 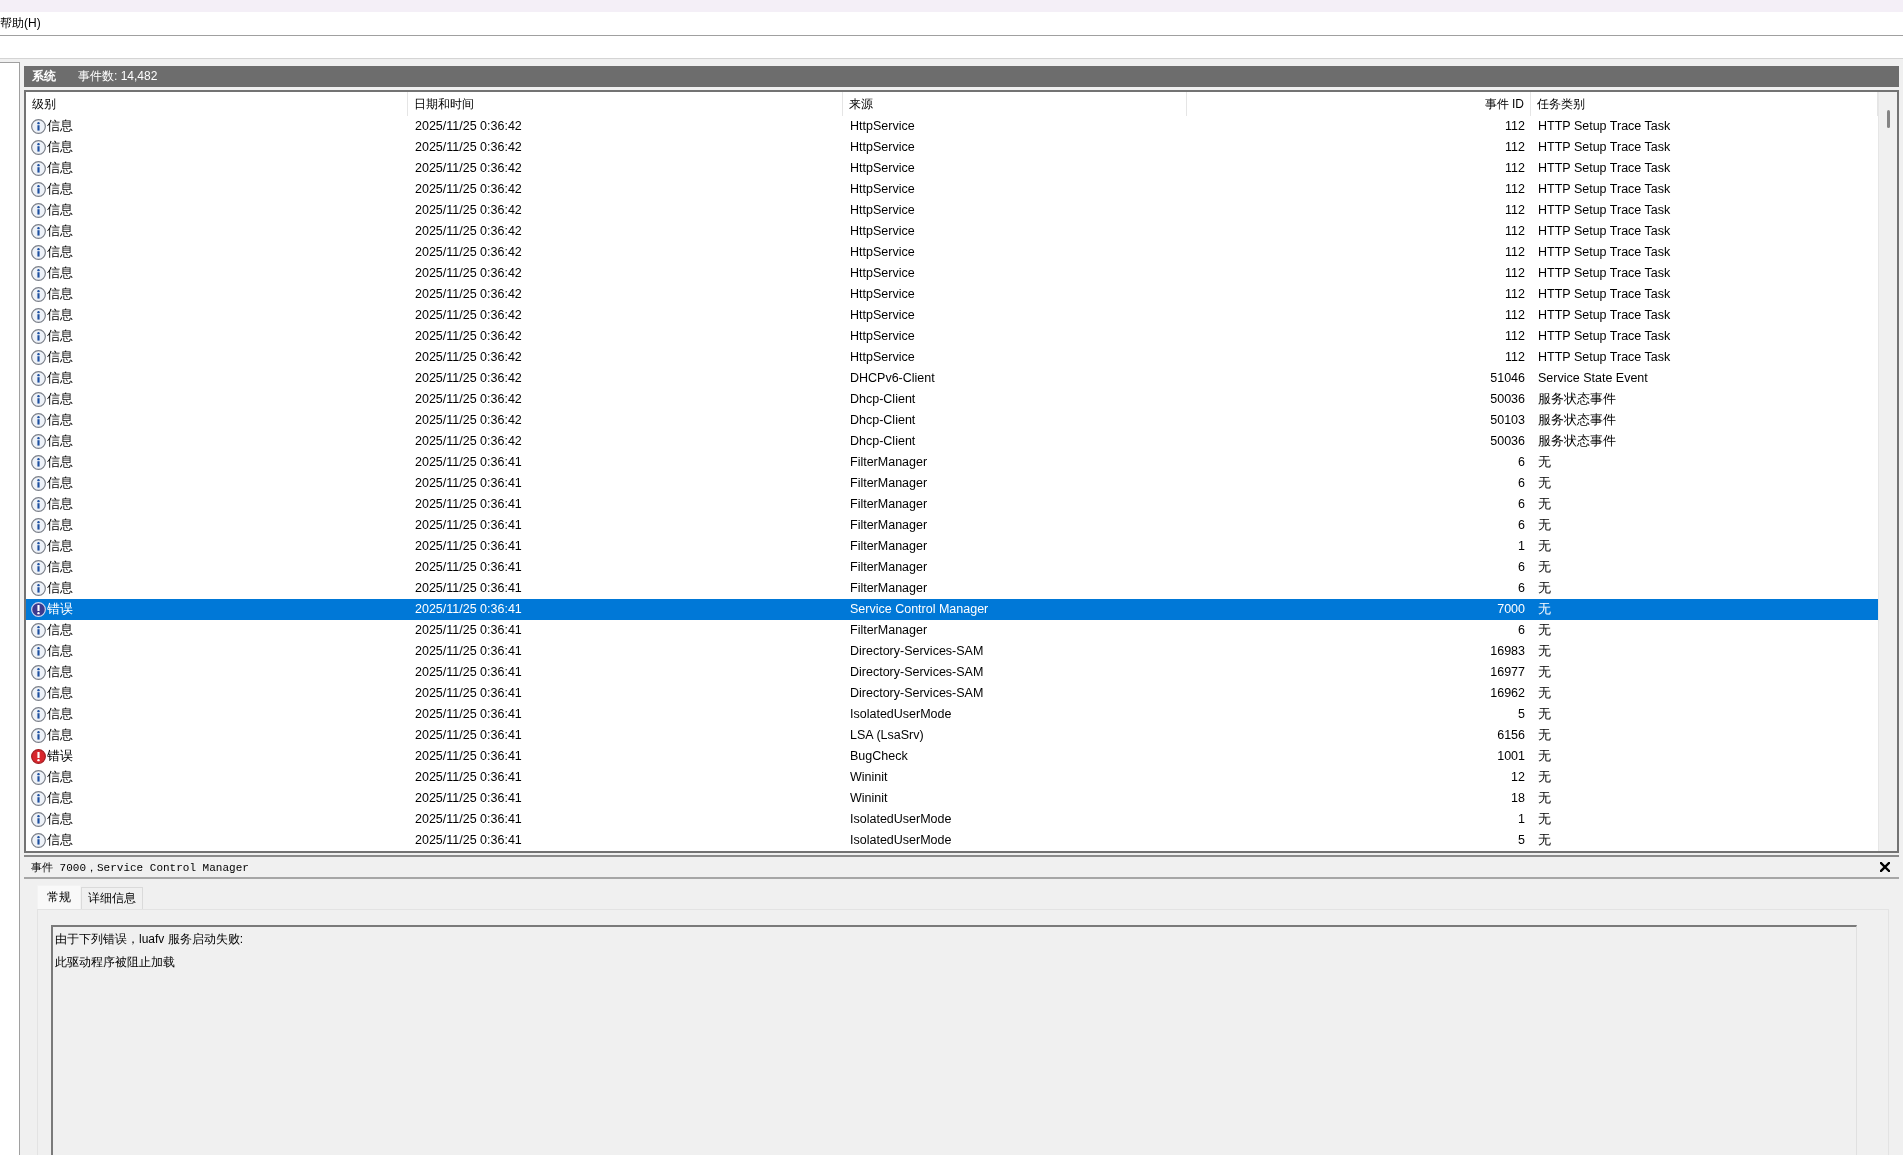 What do you see at coordinates (952, 420) in the screenshot?
I see `table-row: 信息 2025/11/25 0:36:42 Dhcp-Client 50103 服务状态事件` at bounding box center [952, 420].